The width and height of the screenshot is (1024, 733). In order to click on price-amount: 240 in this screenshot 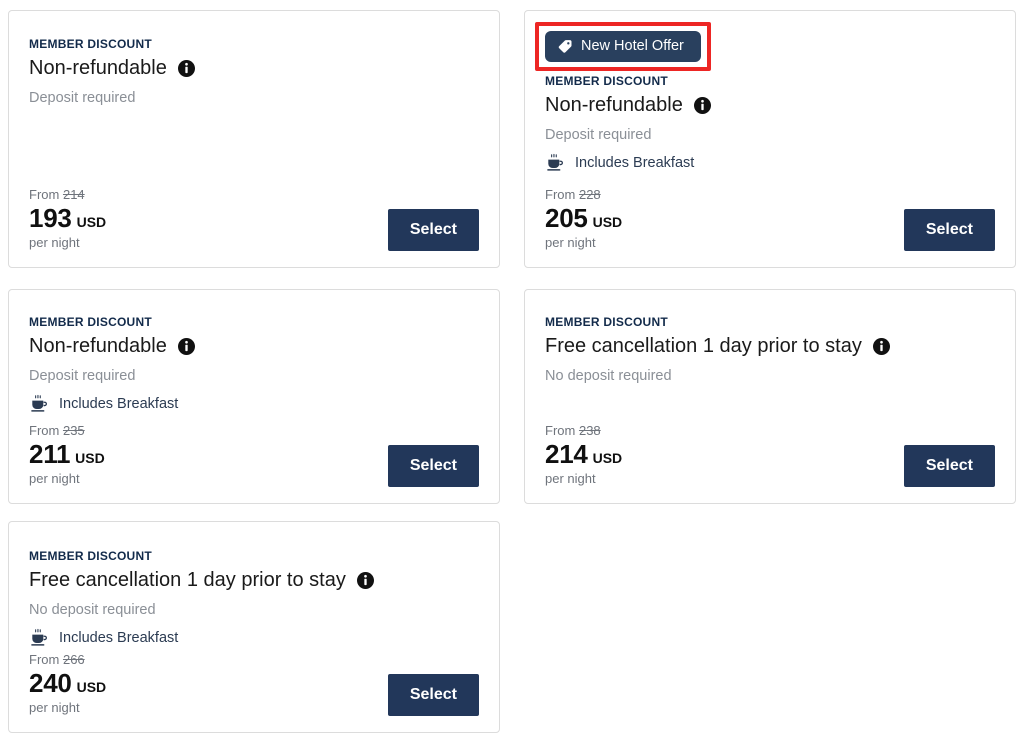, I will do `click(50, 683)`.